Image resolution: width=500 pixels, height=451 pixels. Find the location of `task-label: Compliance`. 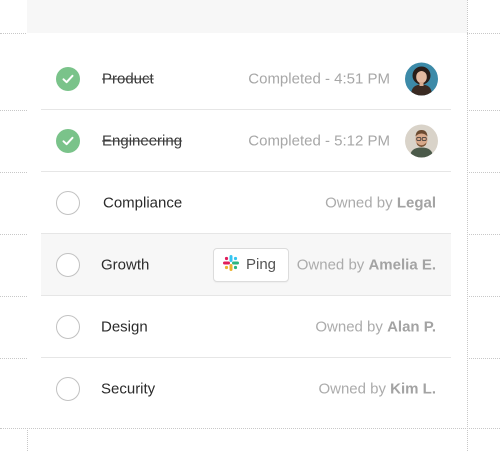

task-label: Compliance is located at coordinates (143, 202).